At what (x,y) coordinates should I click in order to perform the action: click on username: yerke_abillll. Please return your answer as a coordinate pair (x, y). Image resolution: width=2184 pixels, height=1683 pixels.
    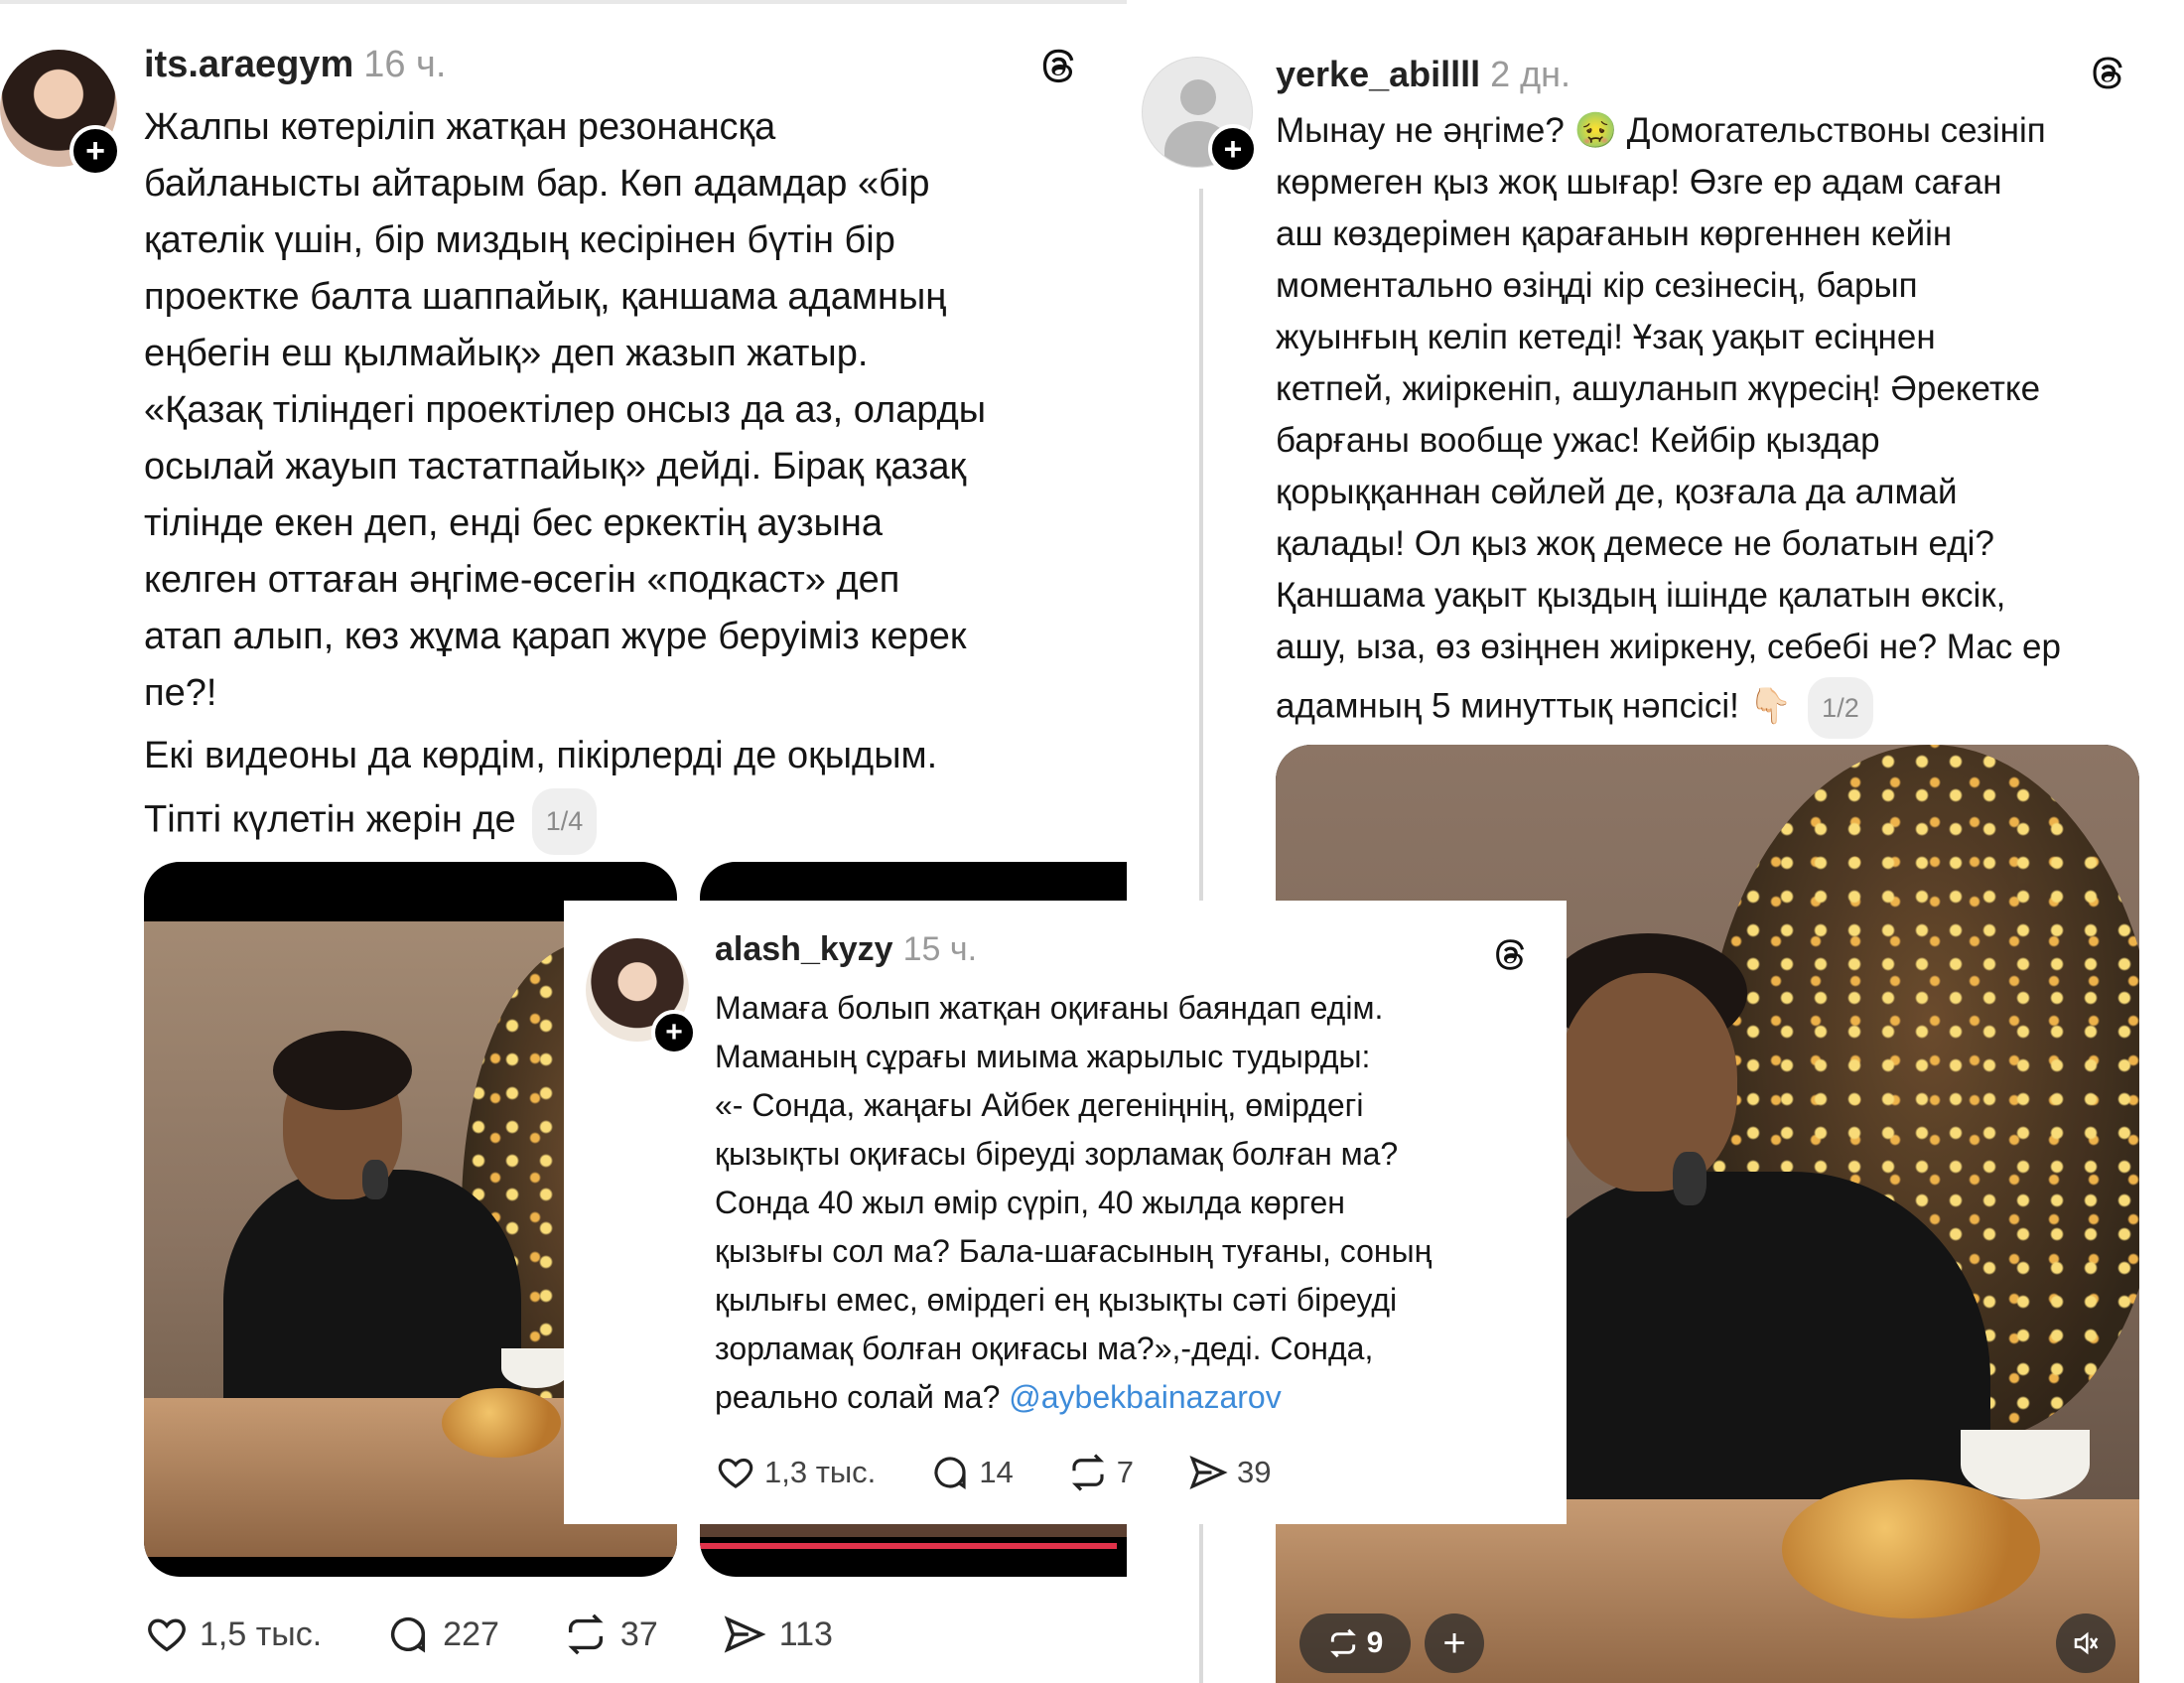
    Looking at the image, I should click on (1378, 74).